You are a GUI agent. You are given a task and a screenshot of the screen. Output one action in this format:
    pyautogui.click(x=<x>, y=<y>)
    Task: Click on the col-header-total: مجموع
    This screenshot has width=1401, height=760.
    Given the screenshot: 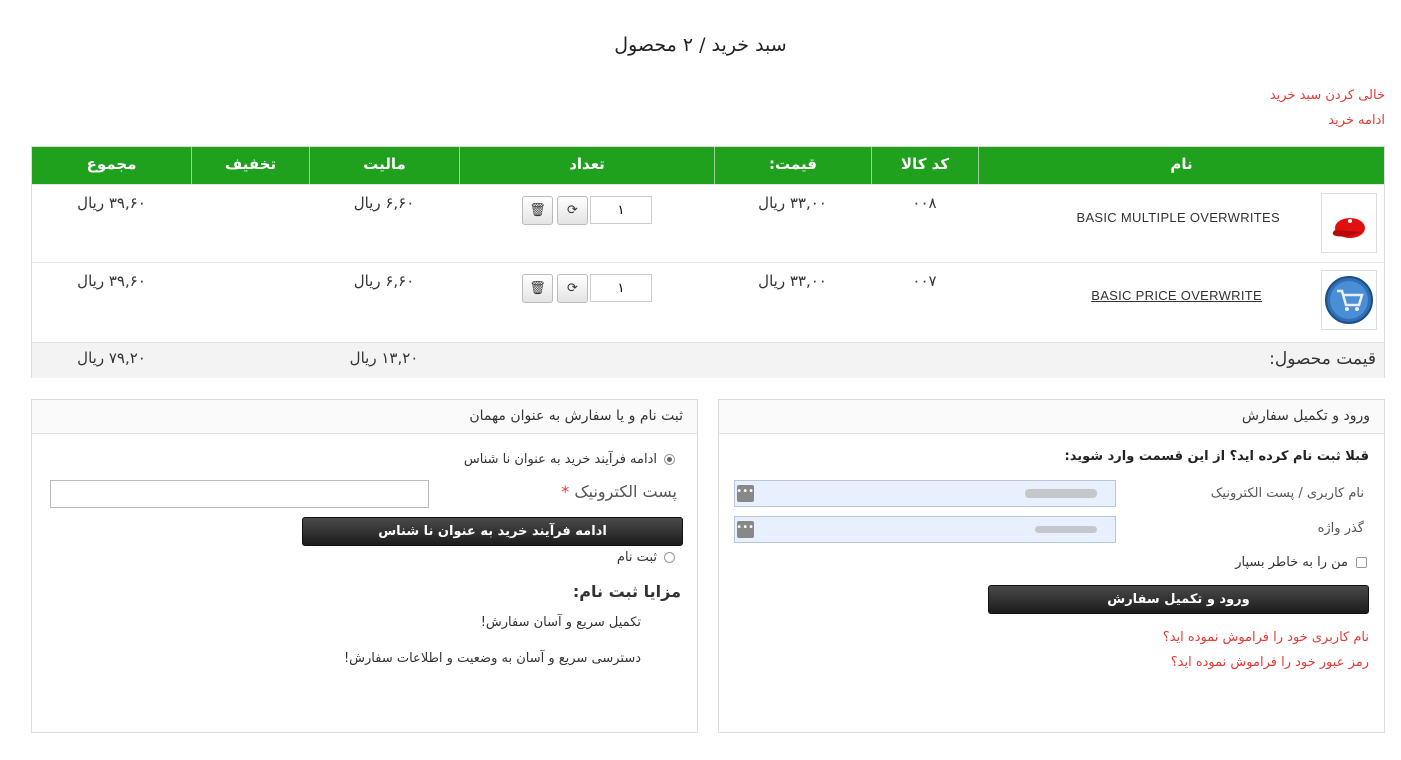 What is the action you would take?
    pyautogui.click(x=111, y=164)
    